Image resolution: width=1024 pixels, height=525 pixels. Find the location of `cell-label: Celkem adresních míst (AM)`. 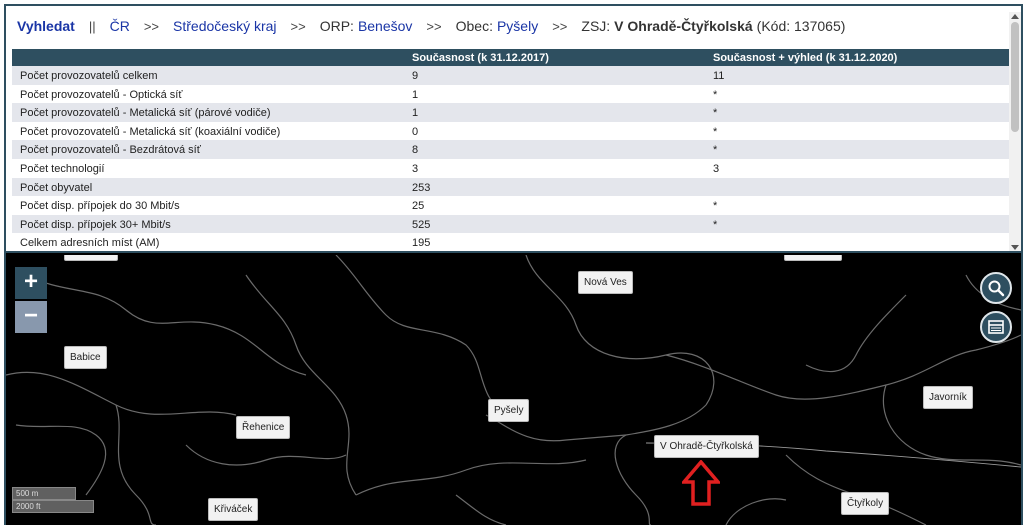

cell-label: Celkem adresních míst (AM) is located at coordinates (90, 243).